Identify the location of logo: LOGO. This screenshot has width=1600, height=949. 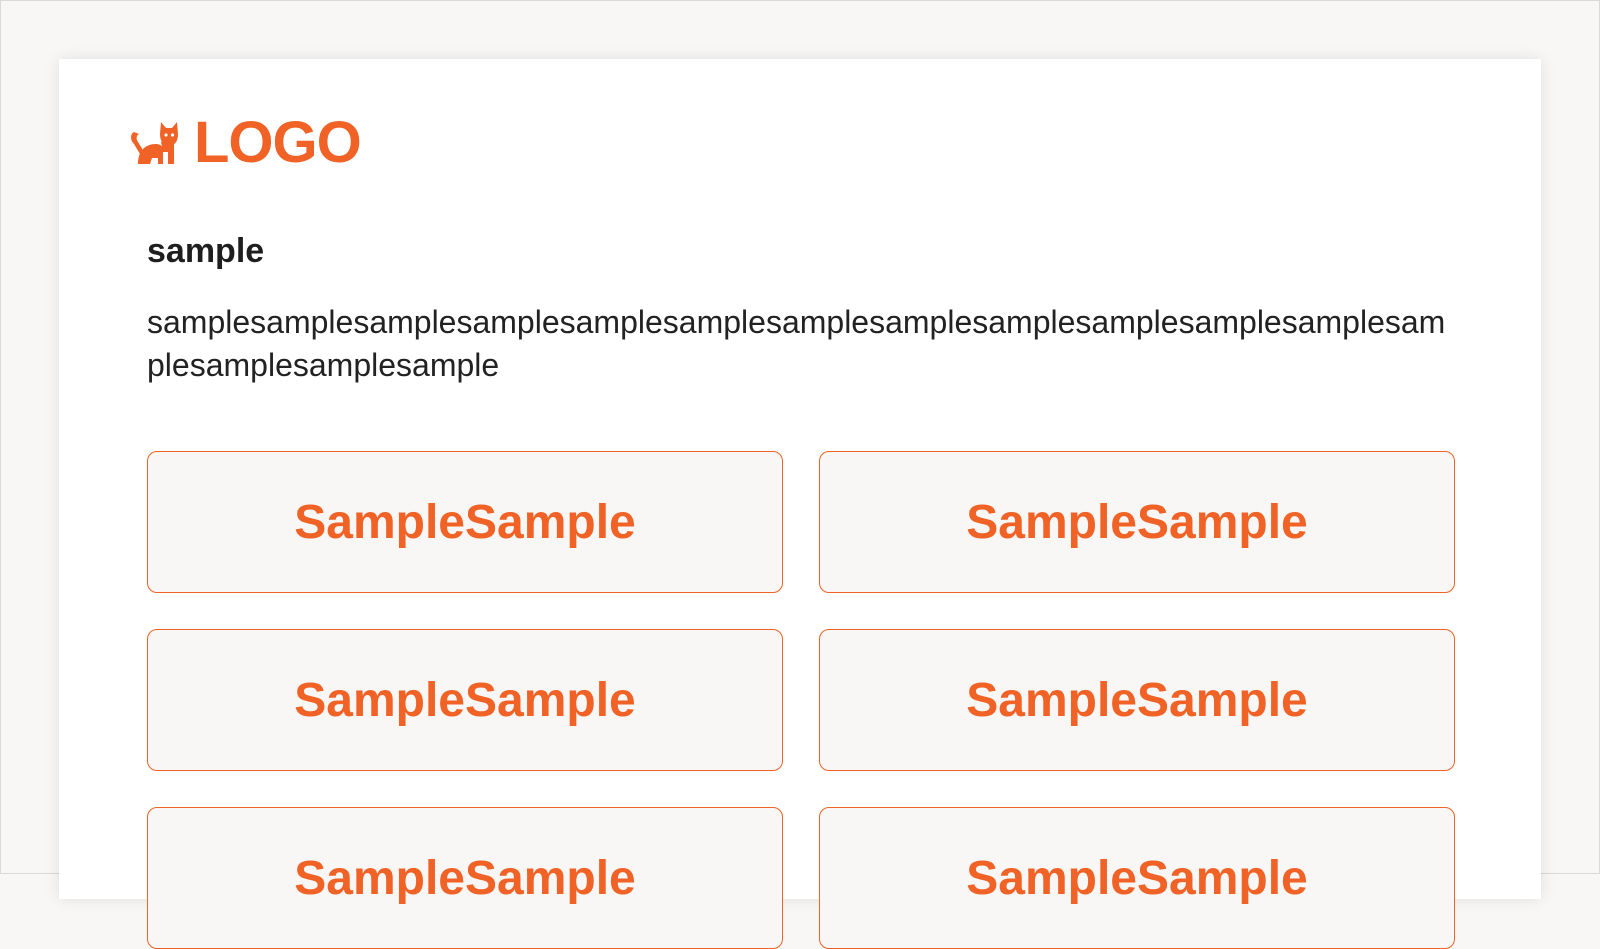
(246, 142).